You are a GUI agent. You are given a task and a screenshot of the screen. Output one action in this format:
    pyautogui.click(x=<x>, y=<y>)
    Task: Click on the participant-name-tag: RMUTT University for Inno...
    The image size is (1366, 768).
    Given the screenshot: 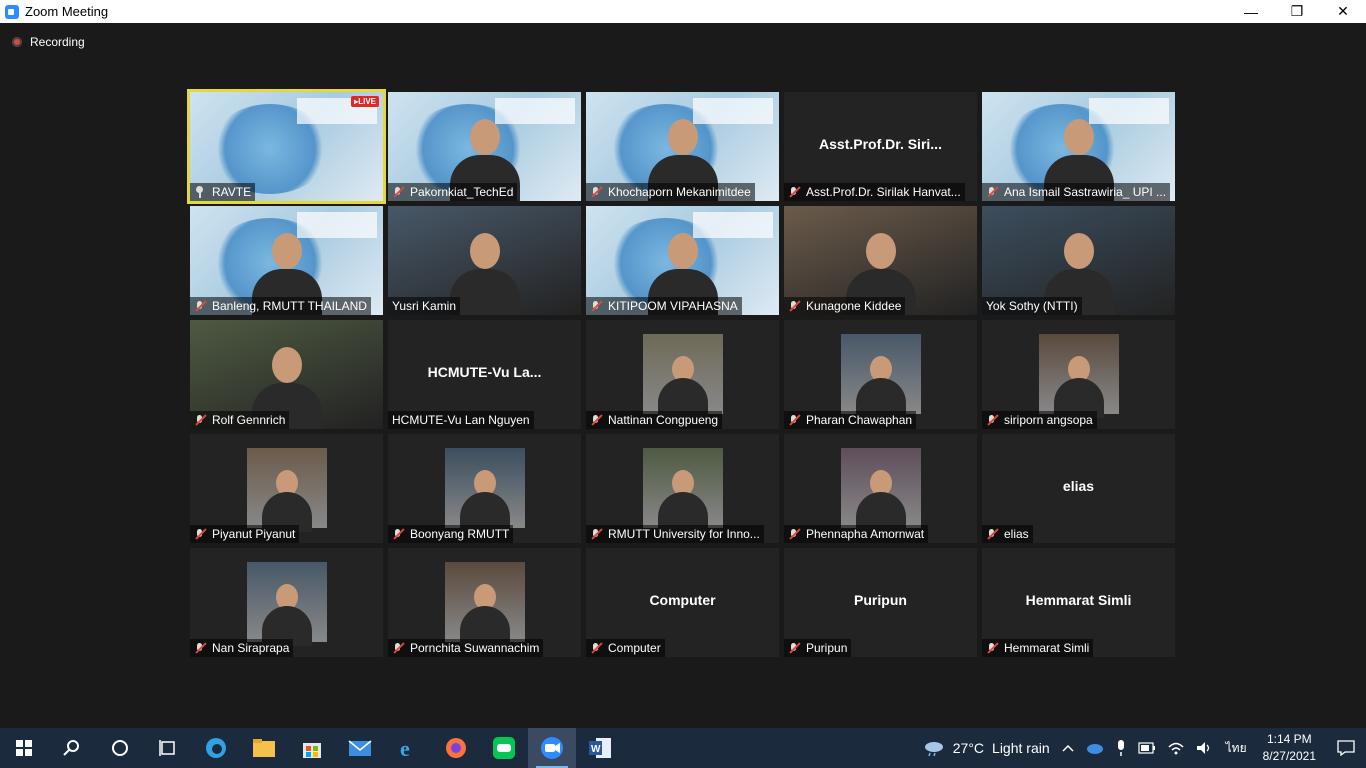 What is the action you would take?
    pyautogui.click(x=675, y=534)
    